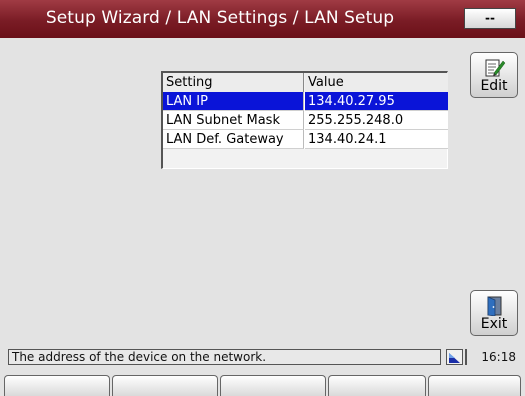 This screenshot has height=396, width=525. Describe the element at coordinates (233, 101) in the screenshot. I see `setting-cell: LAN IP` at that location.